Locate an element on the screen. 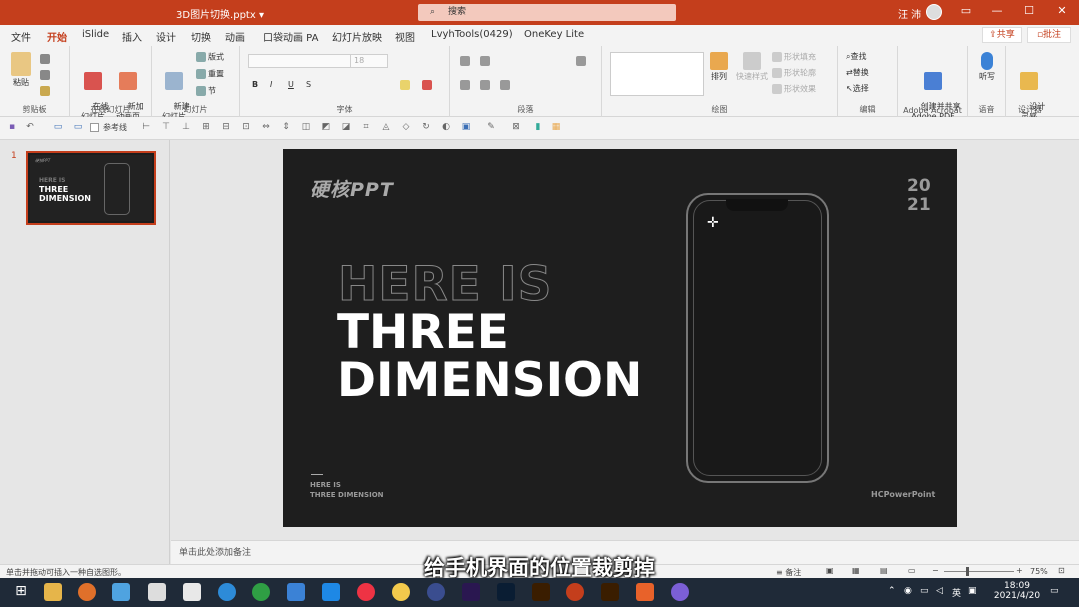  search-app-icon is located at coordinates (87, 592).